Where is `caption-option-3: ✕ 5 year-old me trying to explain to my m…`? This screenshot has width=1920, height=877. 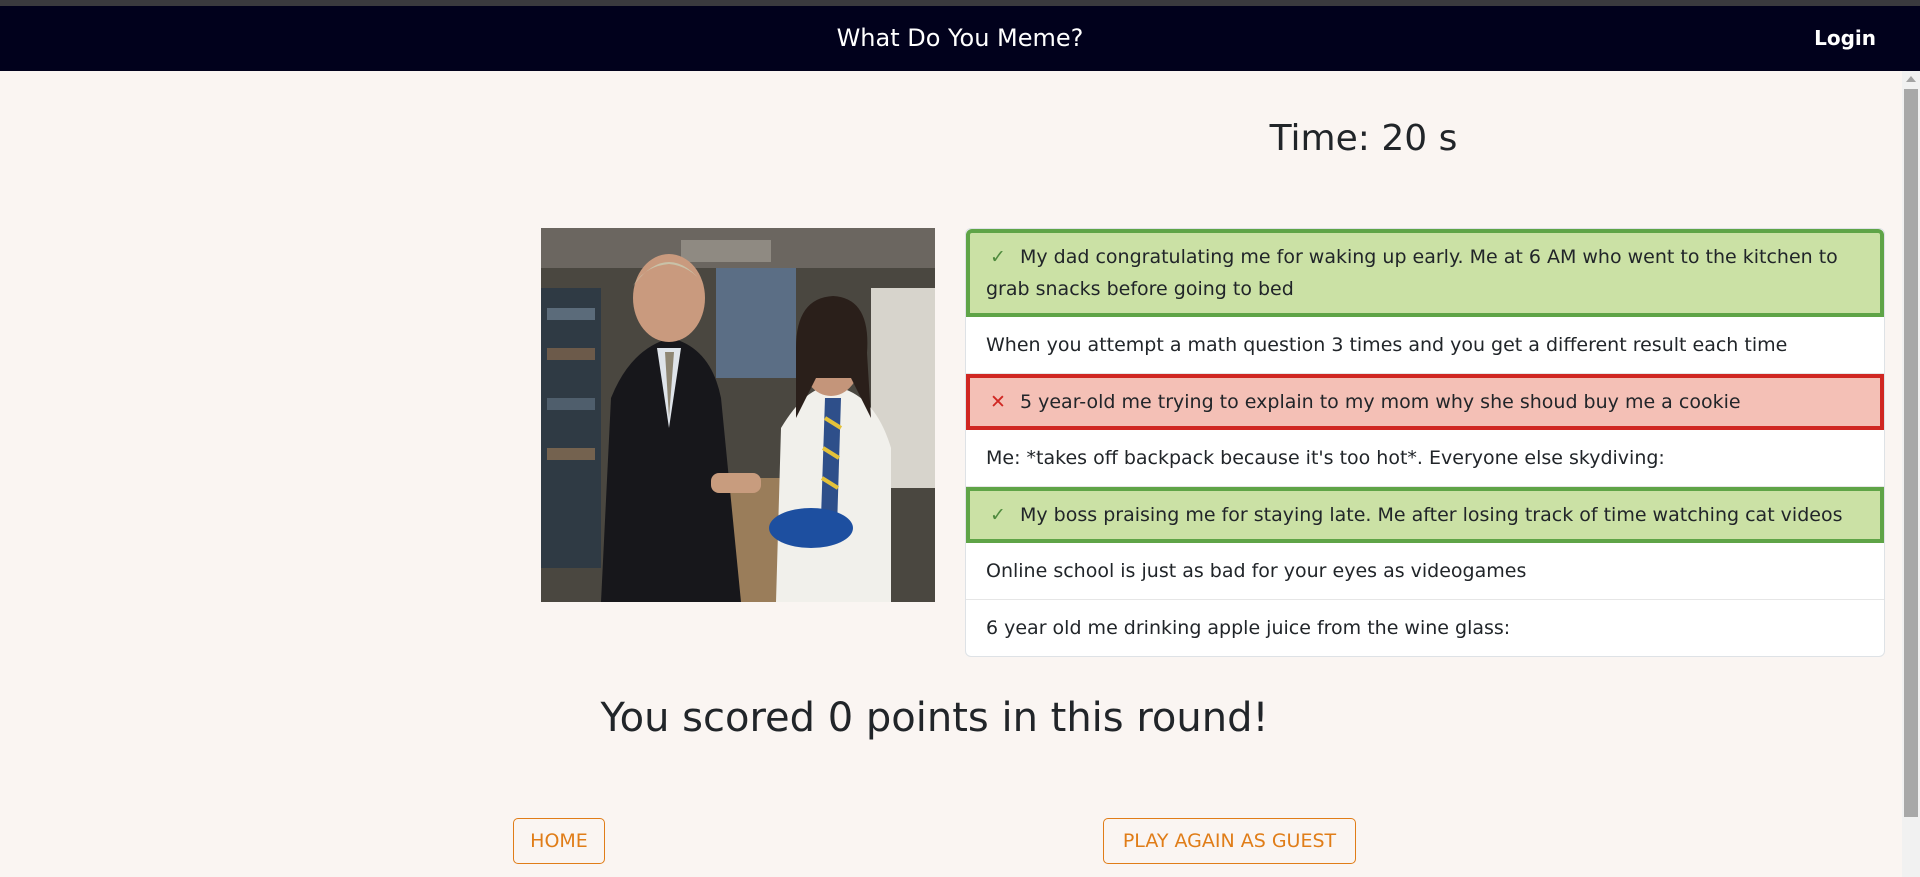 caption-option-3: ✕ 5 year-old me trying to explain to my m… is located at coordinates (1425, 402).